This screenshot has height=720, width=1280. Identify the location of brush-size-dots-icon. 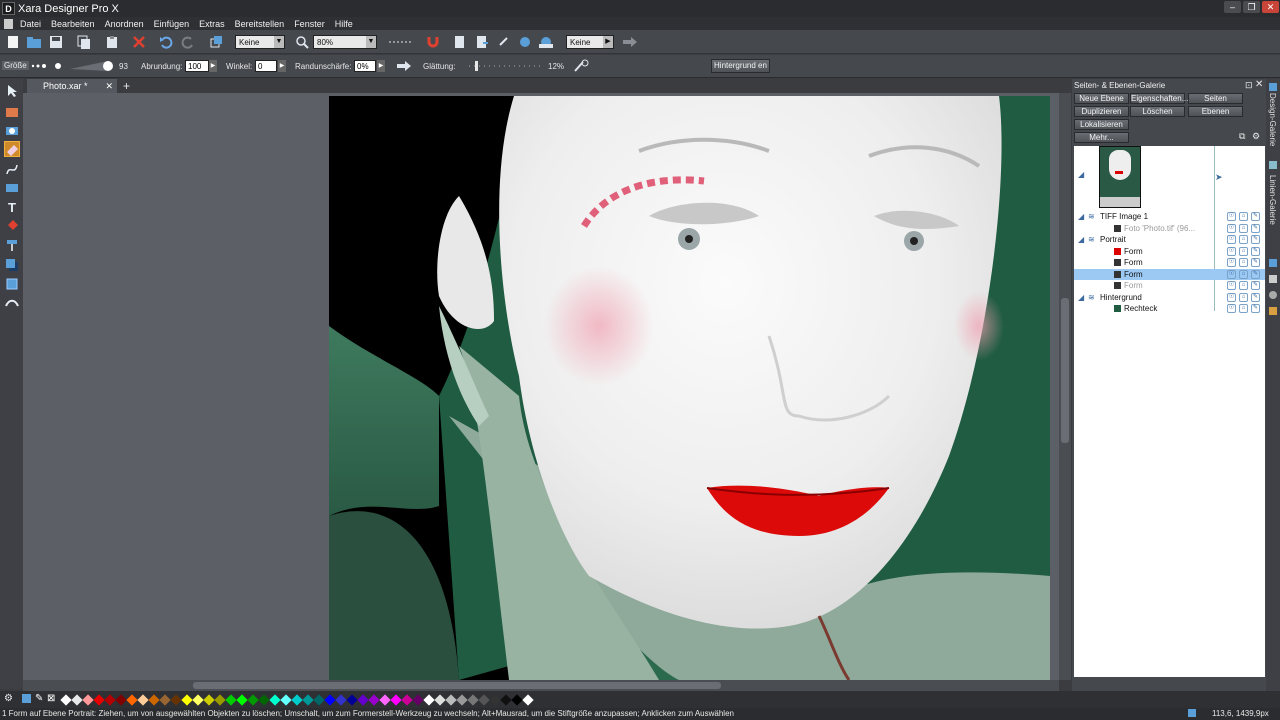
(48, 66).